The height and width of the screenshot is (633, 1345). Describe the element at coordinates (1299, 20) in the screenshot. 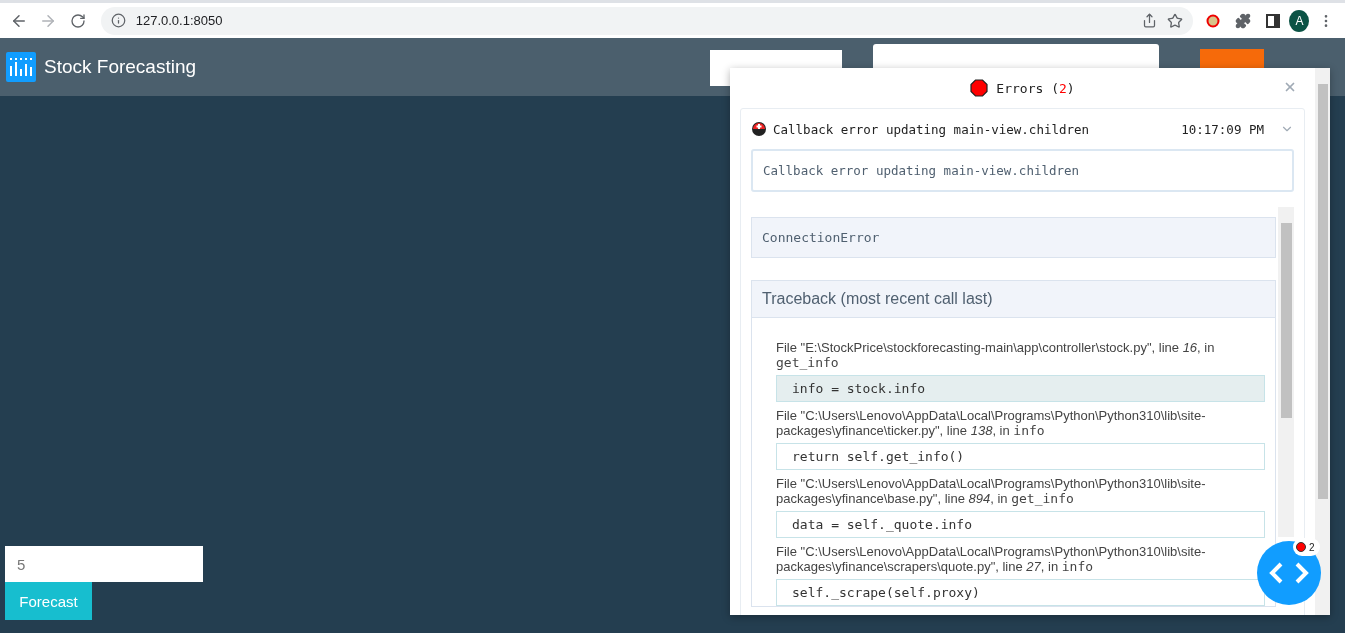

I see `profile-avatar: A` at that location.